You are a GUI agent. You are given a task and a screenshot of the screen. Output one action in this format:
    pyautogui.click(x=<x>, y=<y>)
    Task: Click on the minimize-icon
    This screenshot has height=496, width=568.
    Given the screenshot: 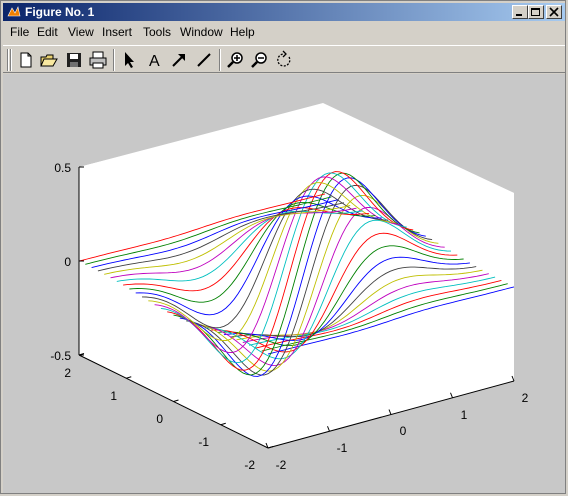 What is the action you would take?
    pyautogui.click(x=519, y=15)
    